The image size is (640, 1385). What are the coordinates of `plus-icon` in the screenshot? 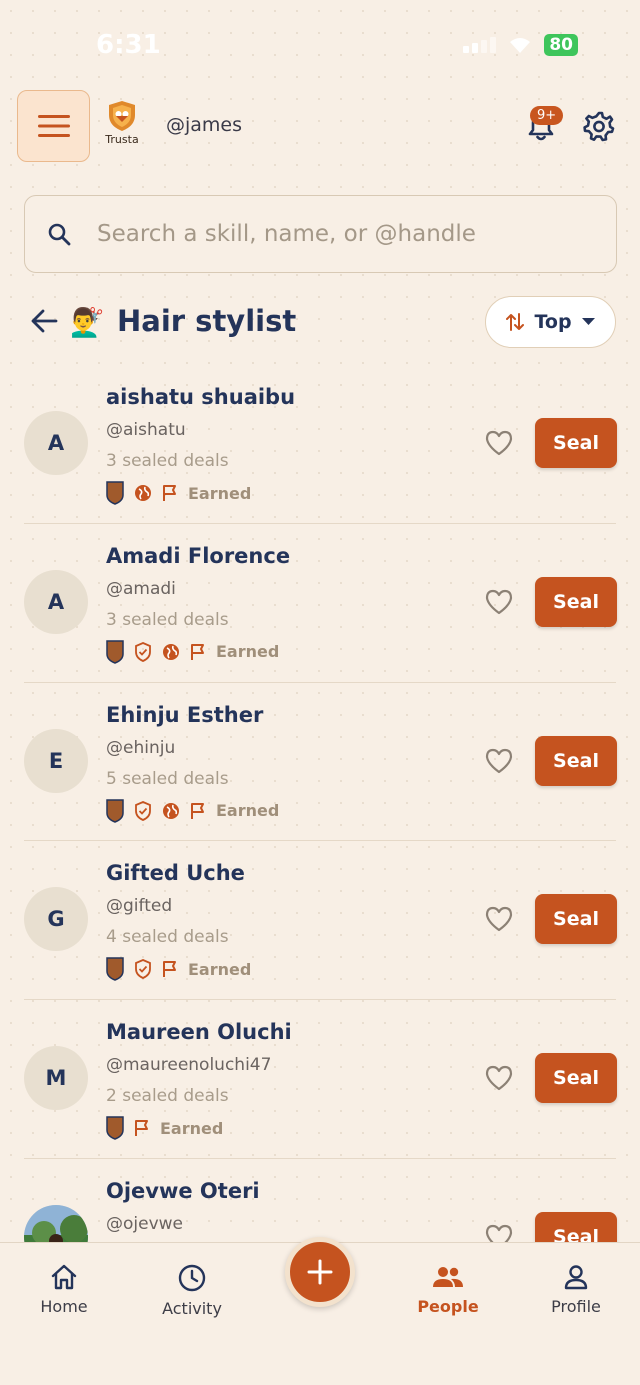 It's located at (320, 1272).